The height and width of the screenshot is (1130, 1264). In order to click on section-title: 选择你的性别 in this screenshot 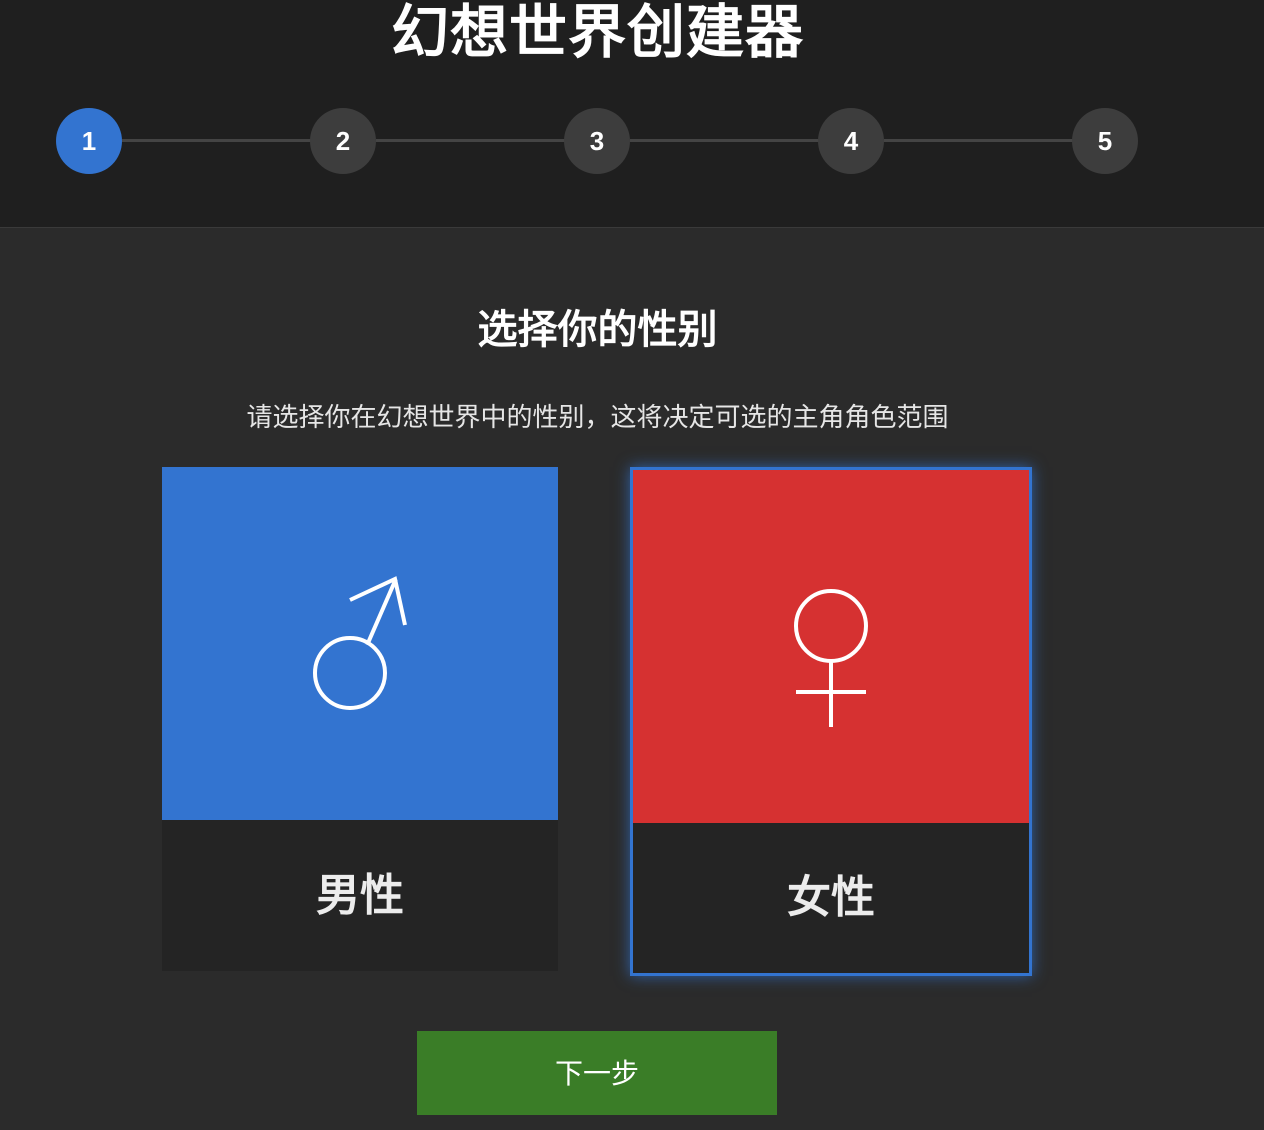, I will do `click(597, 330)`.